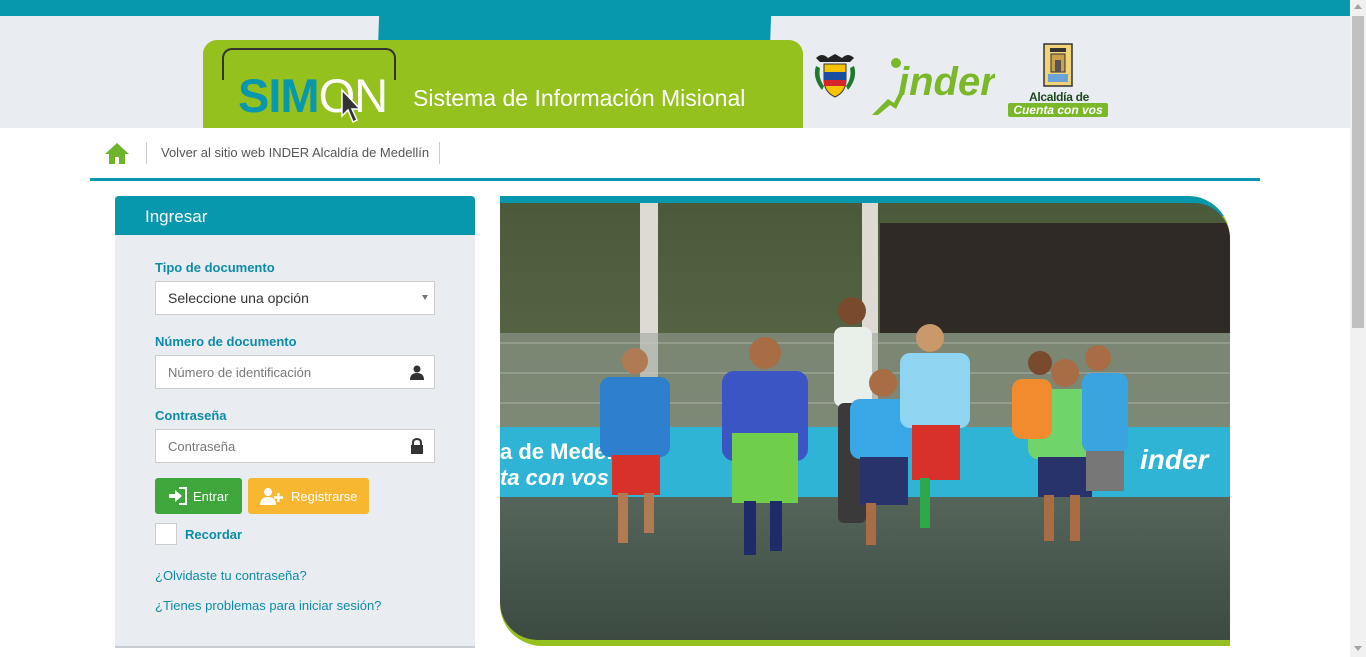  I want to click on inder-logo: inder, so click(932, 85).